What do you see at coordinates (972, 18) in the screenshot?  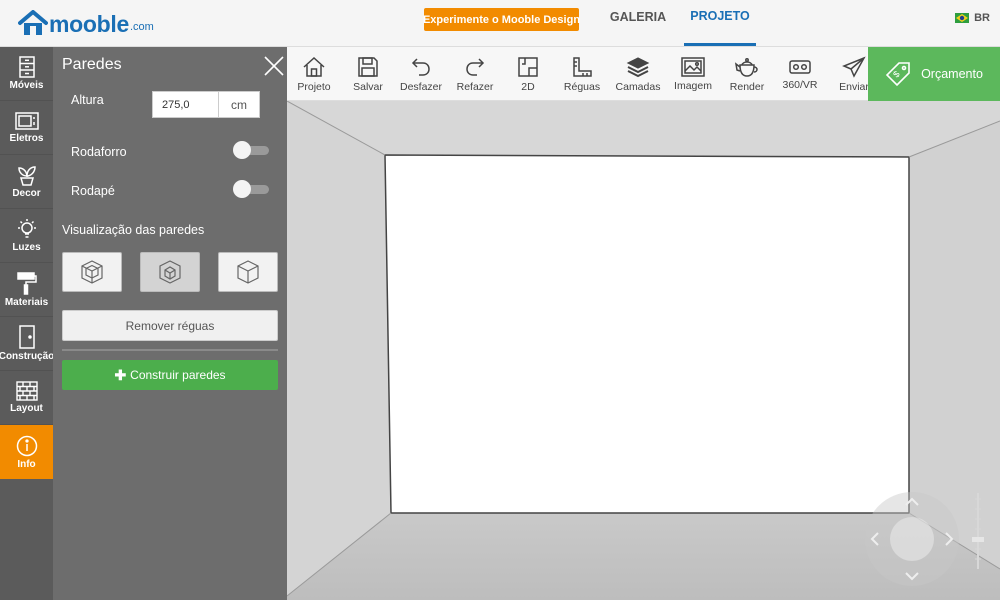 I see `language-selector: BR` at bounding box center [972, 18].